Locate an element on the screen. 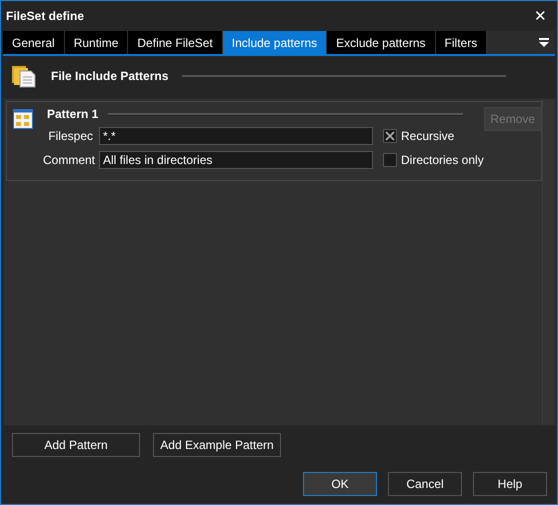  tab: Runtime is located at coordinates (96, 42).